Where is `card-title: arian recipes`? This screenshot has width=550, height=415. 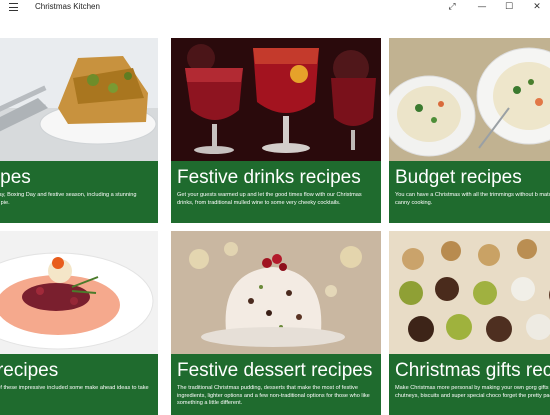
card-title: arian recipes is located at coordinates (15, 177).